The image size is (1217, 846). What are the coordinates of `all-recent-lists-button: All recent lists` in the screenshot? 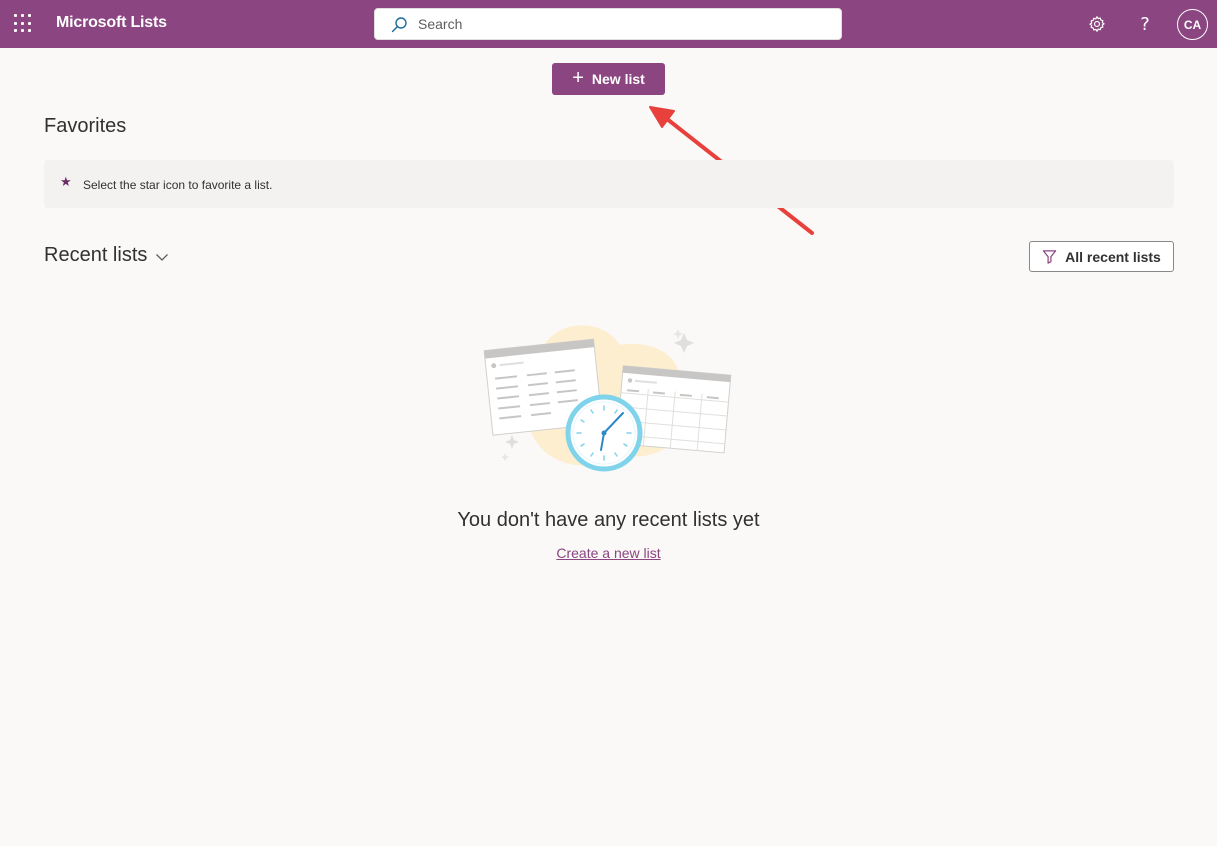 It's located at (1101, 256).